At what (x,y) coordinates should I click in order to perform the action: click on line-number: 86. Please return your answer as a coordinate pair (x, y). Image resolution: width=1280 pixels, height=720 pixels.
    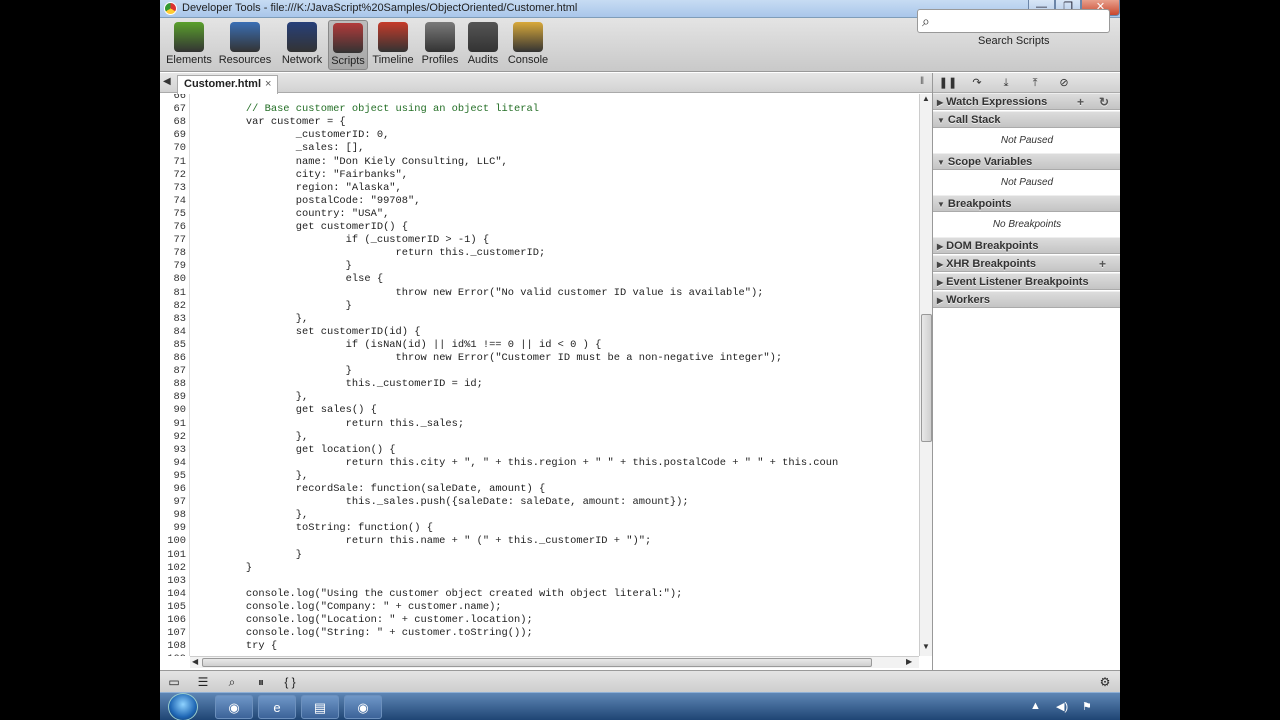
    Looking at the image, I should click on (173, 358).